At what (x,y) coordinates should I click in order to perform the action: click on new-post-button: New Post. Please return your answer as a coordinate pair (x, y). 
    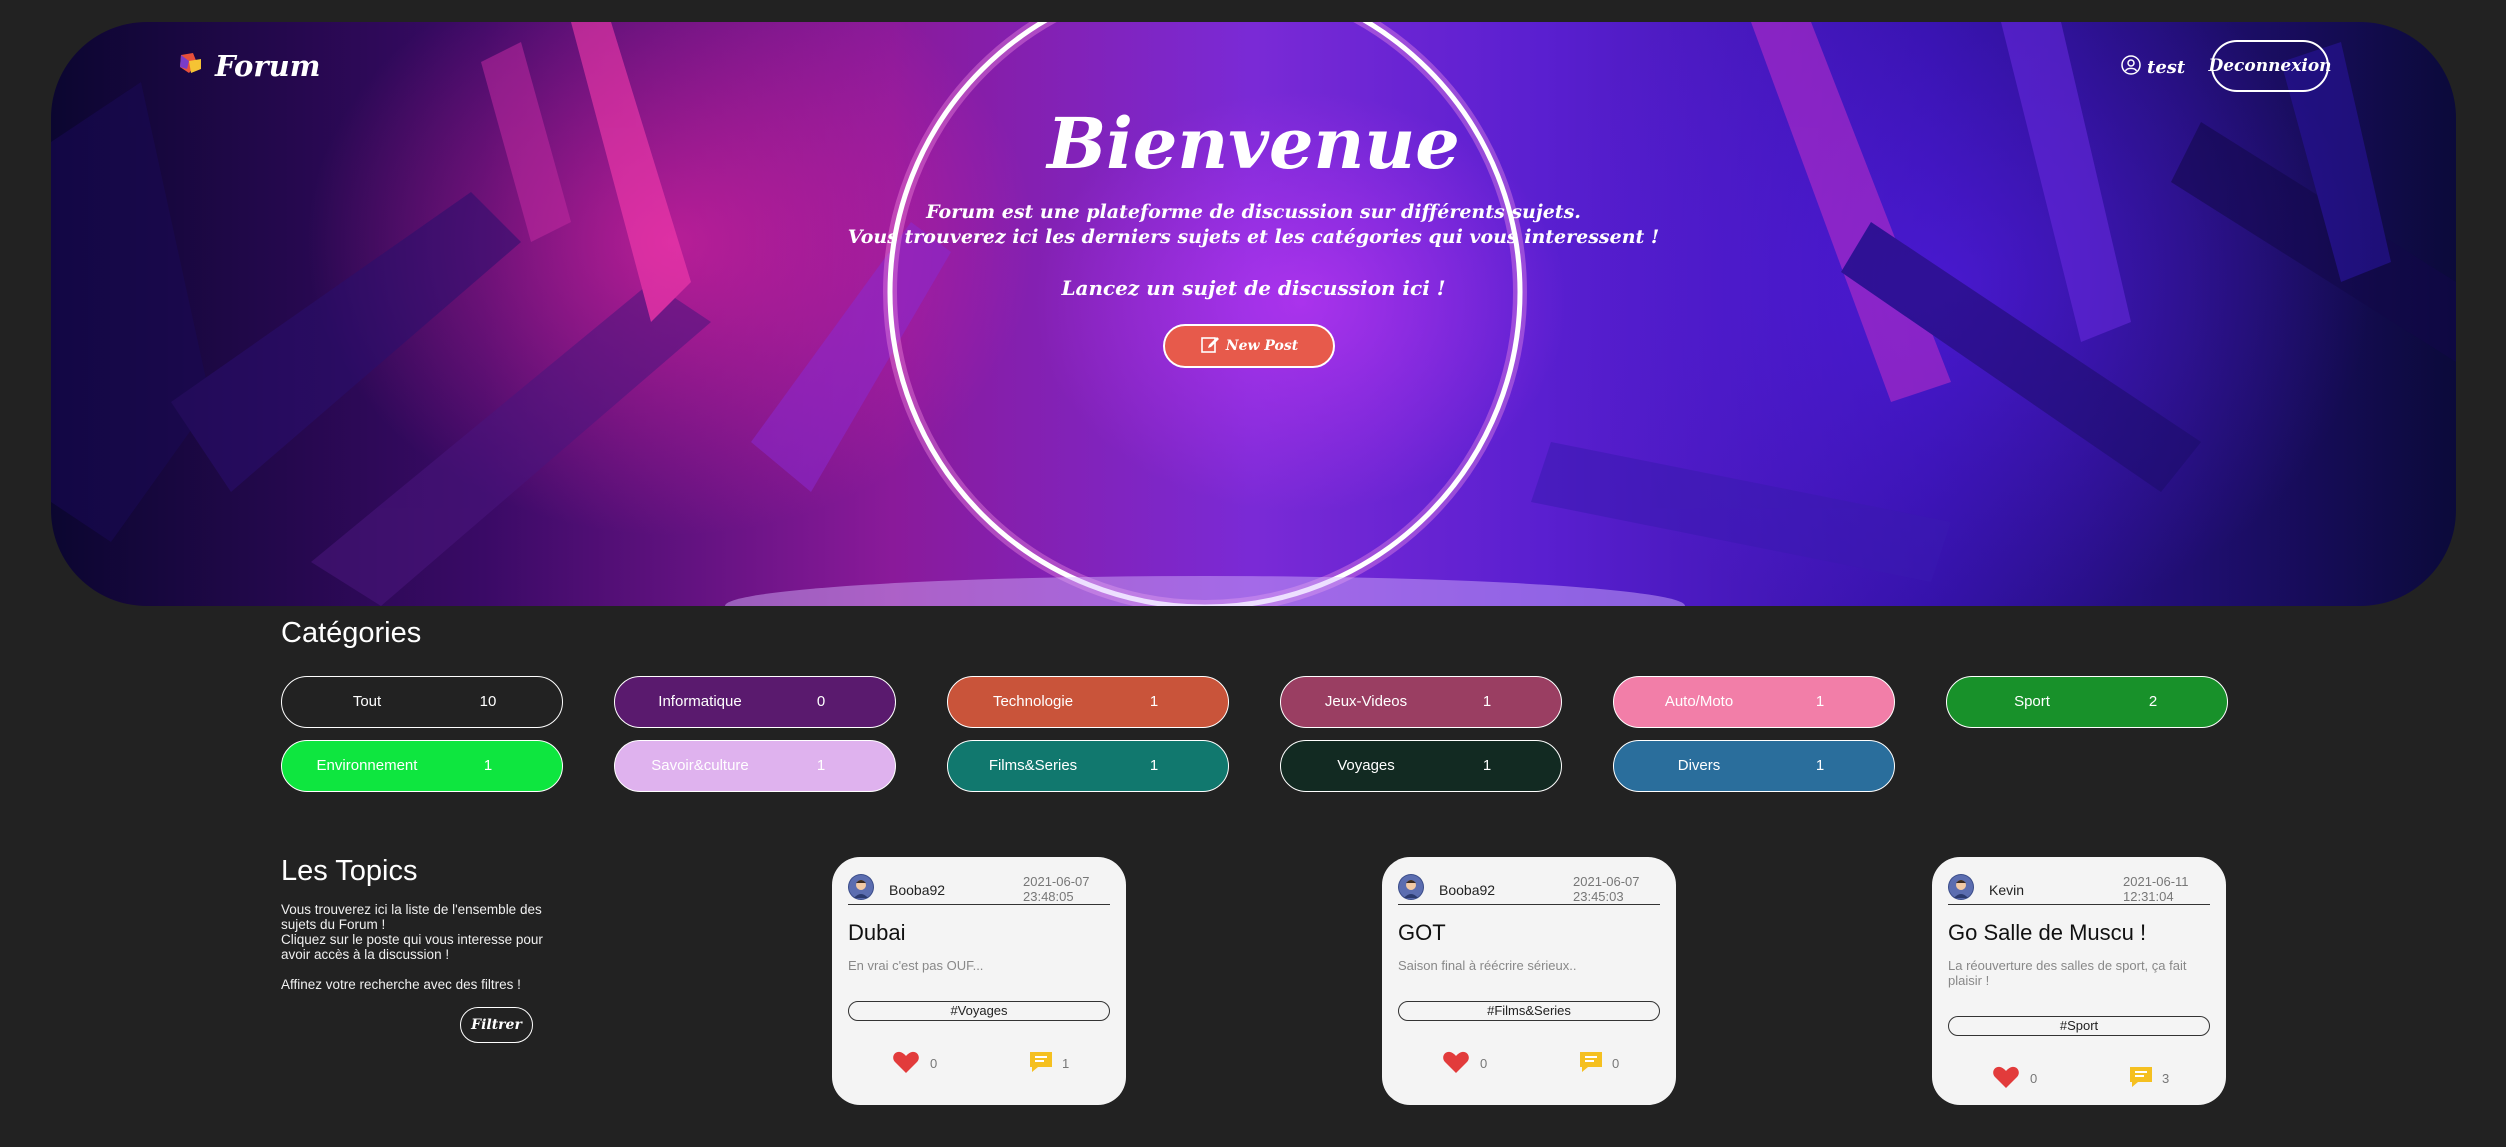
    Looking at the image, I should click on (1249, 346).